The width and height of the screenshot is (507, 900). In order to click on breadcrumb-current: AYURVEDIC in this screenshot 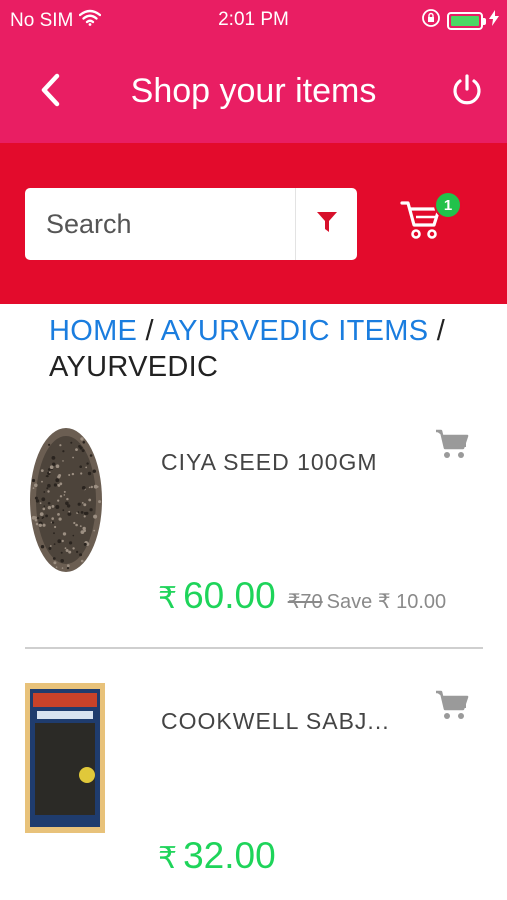, I will do `click(134, 367)`.